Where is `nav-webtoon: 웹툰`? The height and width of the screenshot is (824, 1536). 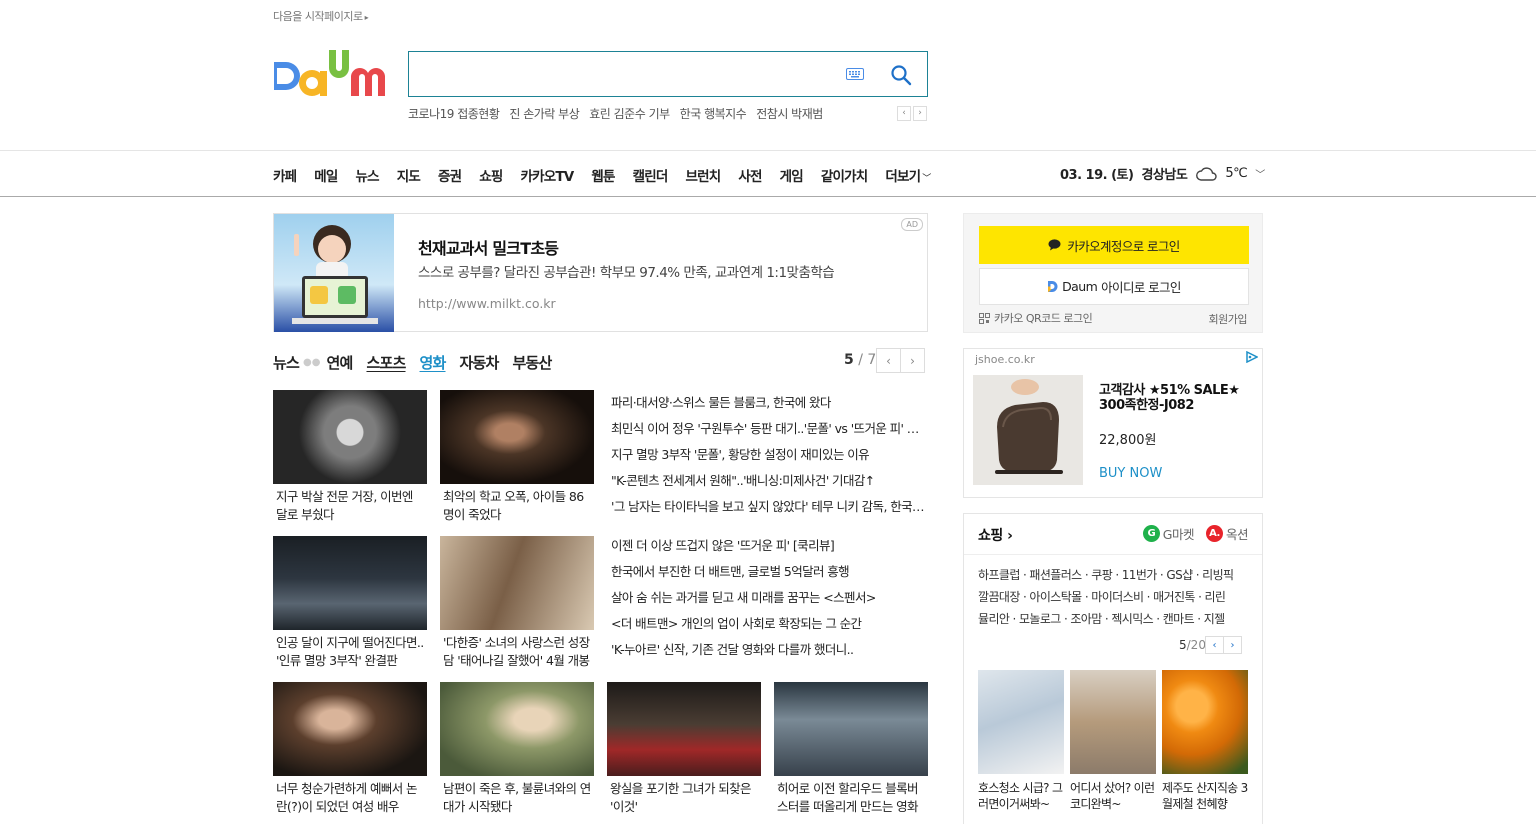 nav-webtoon: 웹툰 is located at coordinates (603, 175).